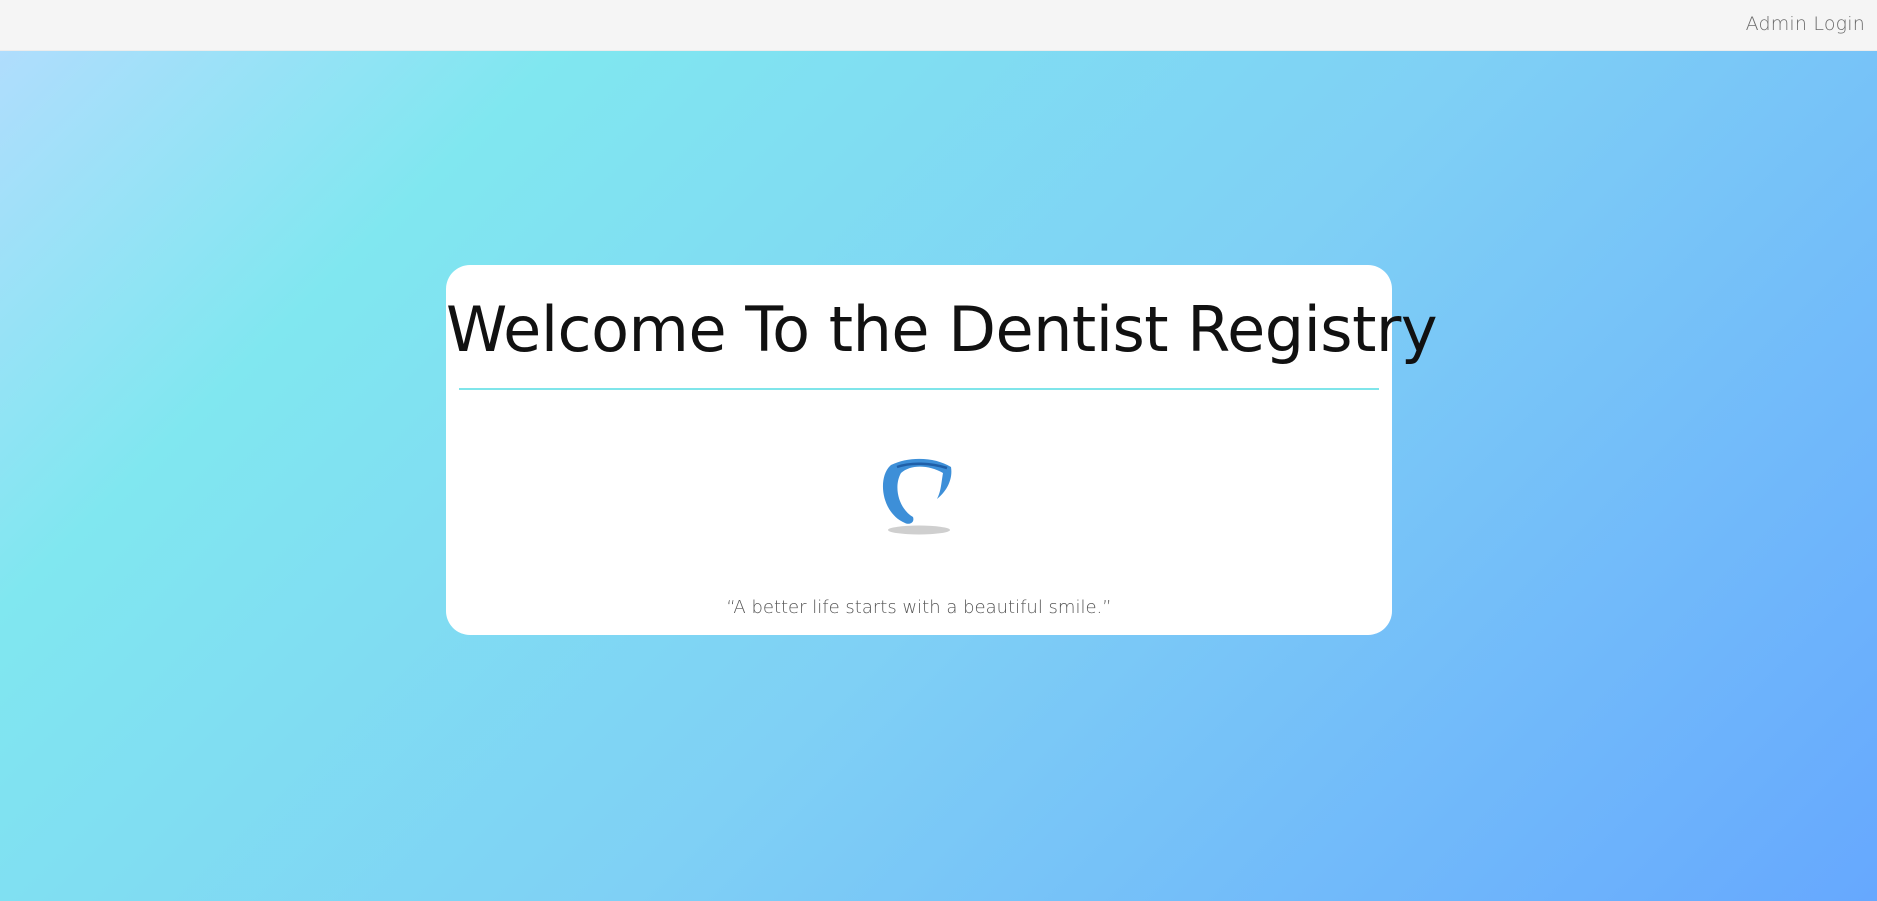  Describe the element at coordinates (1805, 24) in the screenshot. I see `admin-login-link: Admin Login` at that location.